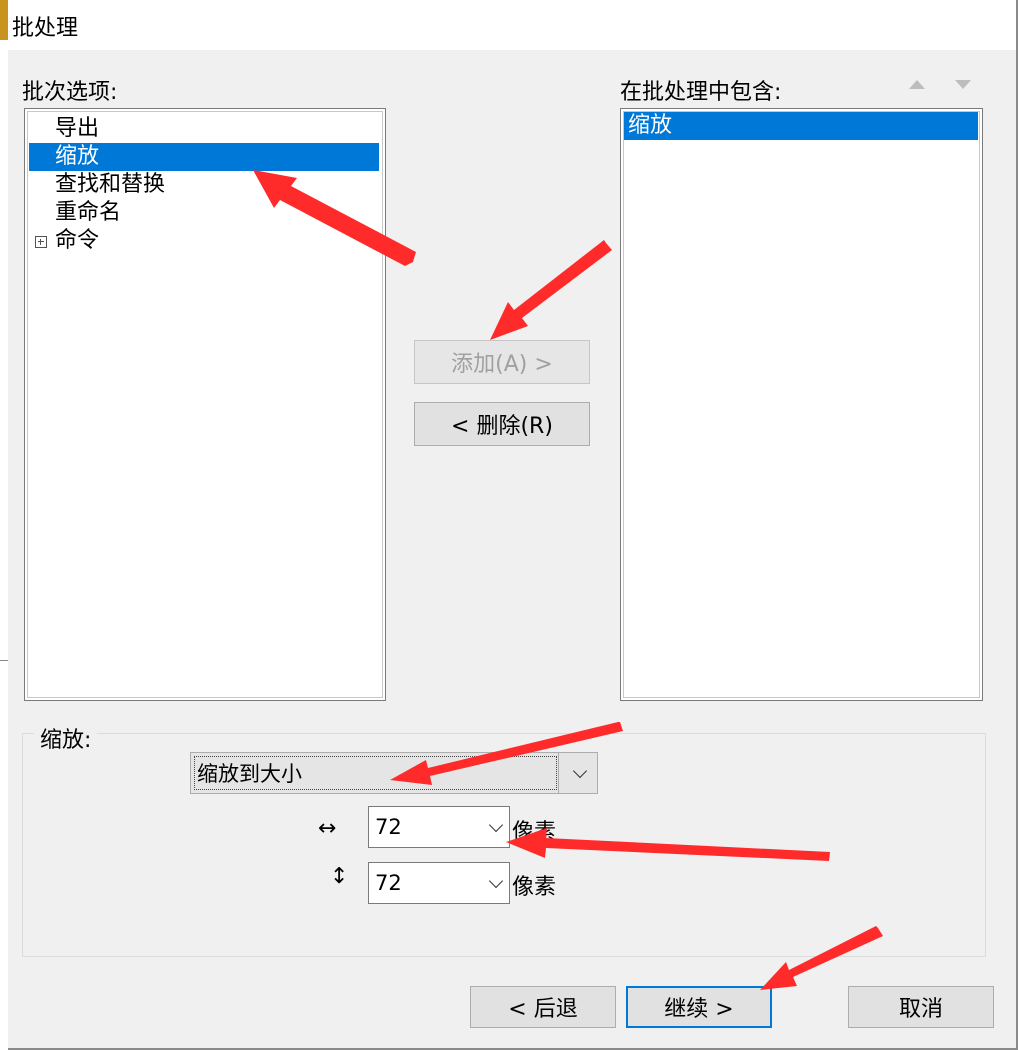 The width and height of the screenshot is (1018, 1050). What do you see at coordinates (558, 773) in the screenshot?
I see `combo-separator` at bounding box center [558, 773].